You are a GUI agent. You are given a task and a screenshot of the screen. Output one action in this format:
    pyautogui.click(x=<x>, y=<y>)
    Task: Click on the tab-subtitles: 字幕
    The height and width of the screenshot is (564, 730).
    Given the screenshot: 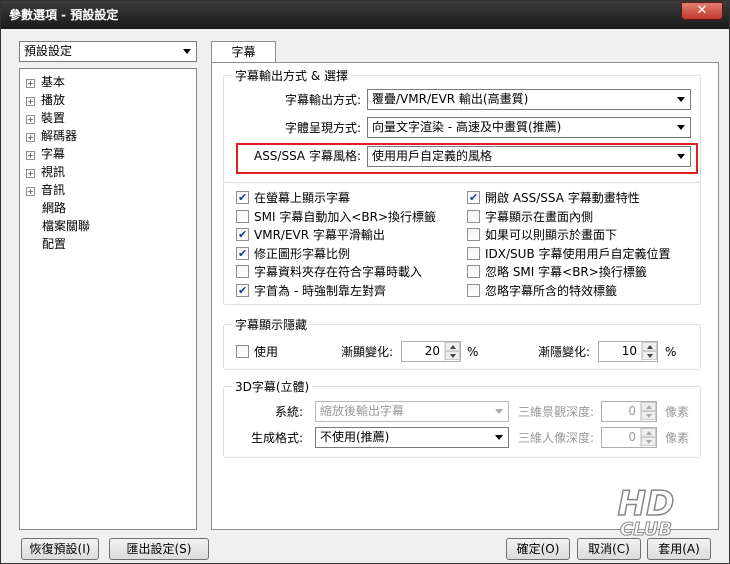 What is the action you would take?
    pyautogui.click(x=243, y=52)
    